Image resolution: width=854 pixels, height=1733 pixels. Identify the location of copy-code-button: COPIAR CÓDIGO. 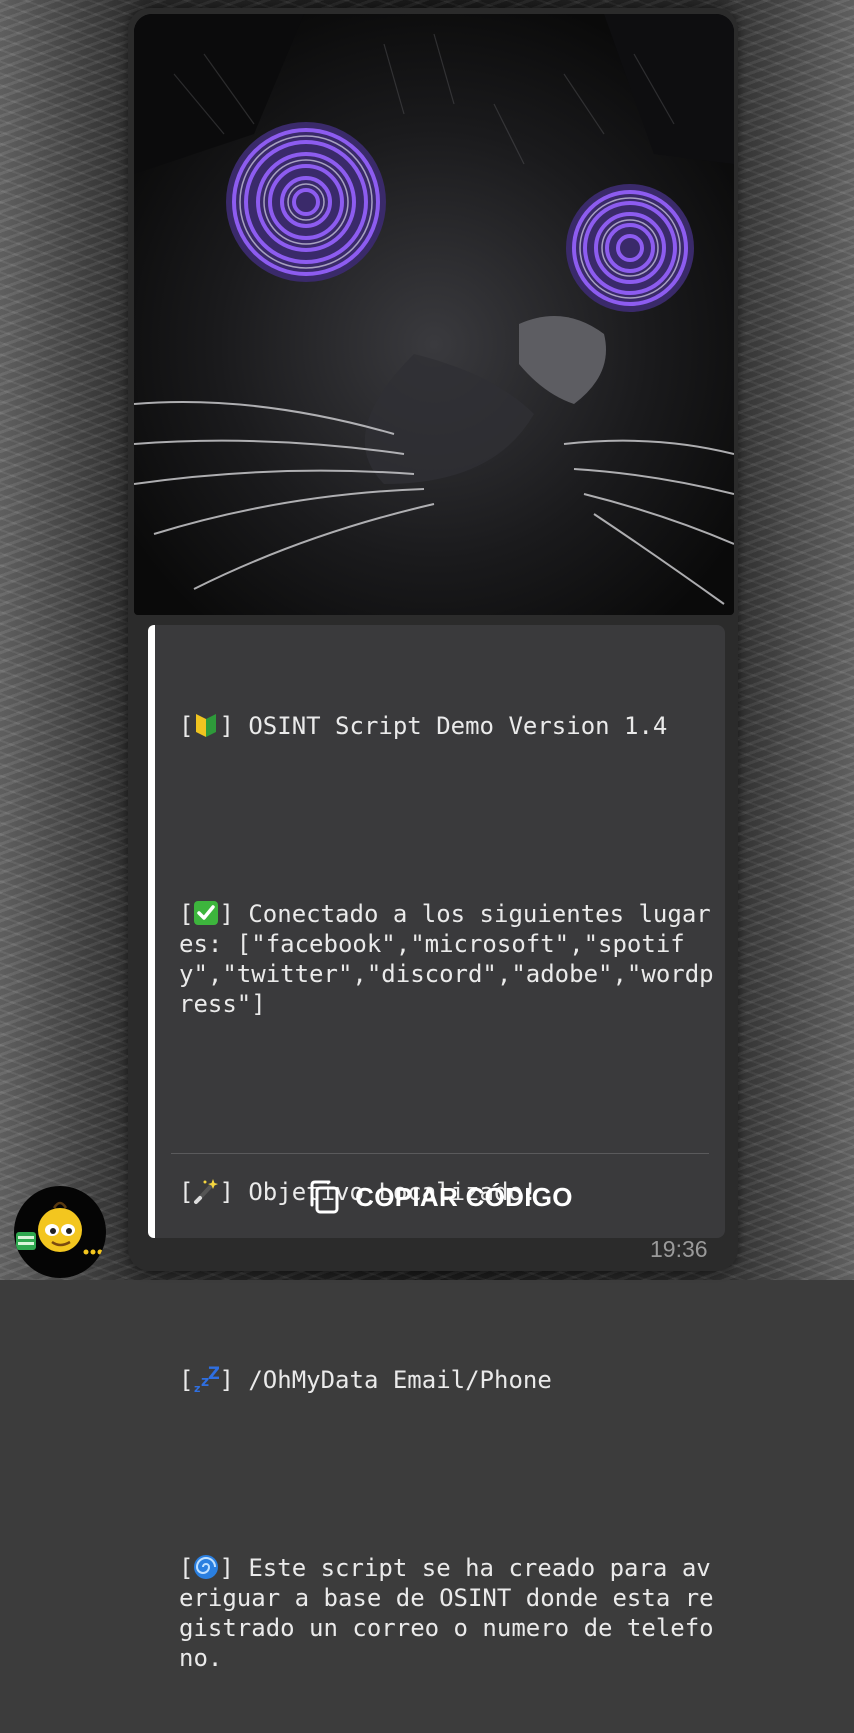
(440, 1197).